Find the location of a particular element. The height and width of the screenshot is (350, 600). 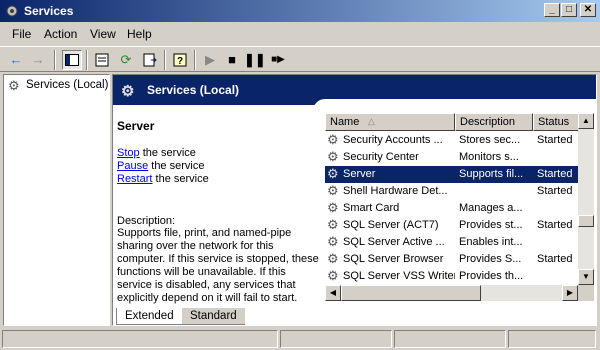

status-panel-main is located at coordinates (140, 339).